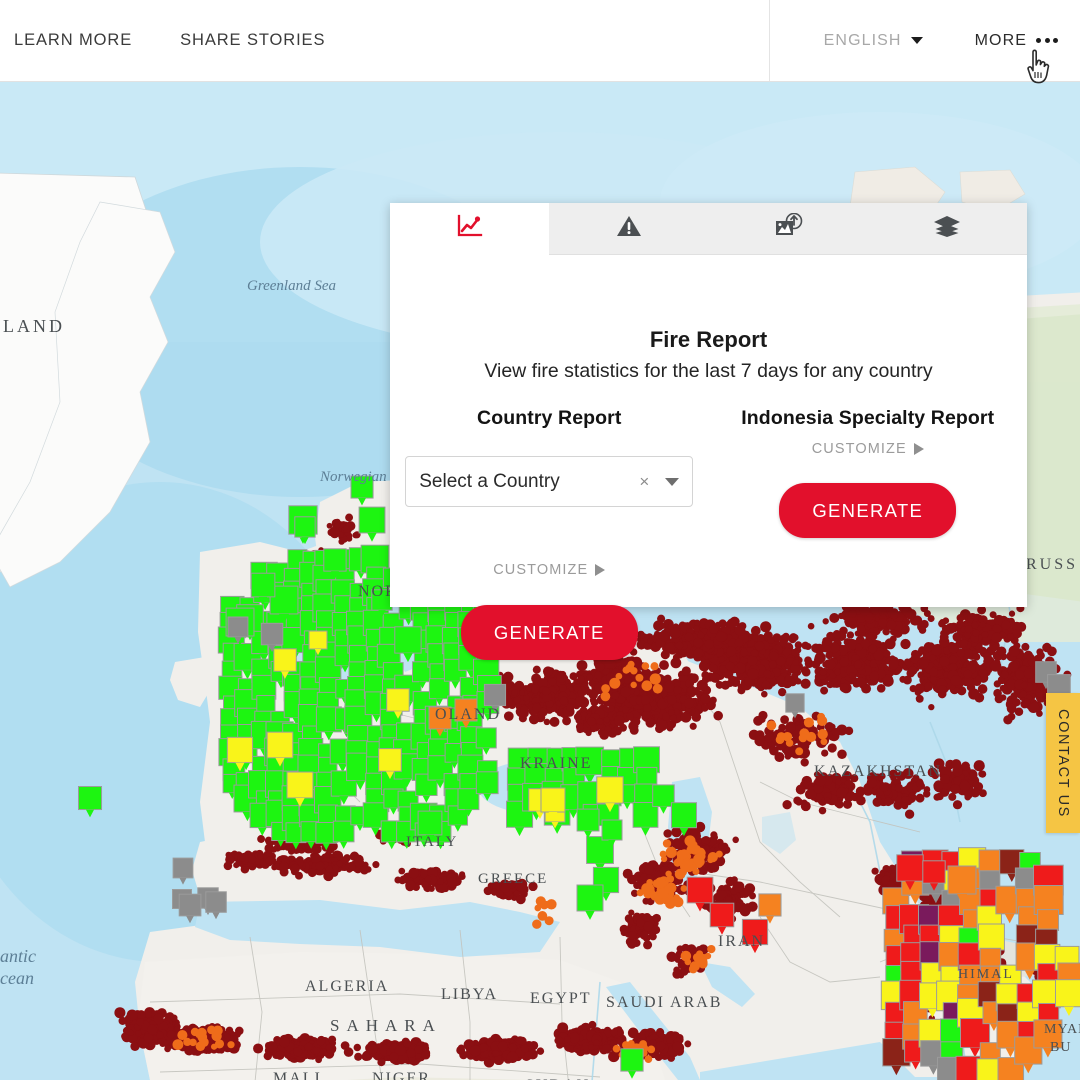  What do you see at coordinates (540, 41) in the screenshot?
I see `site-header: LEARN MORE SHARE STORIES ENGLISH MORE` at bounding box center [540, 41].